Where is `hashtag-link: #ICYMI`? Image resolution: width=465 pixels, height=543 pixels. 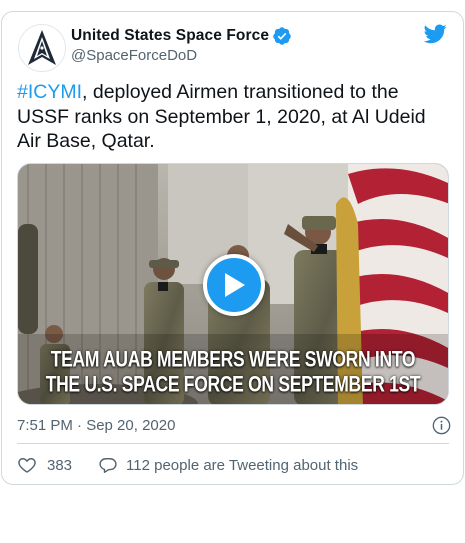 hashtag-link: #ICYMI is located at coordinates (49, 92).